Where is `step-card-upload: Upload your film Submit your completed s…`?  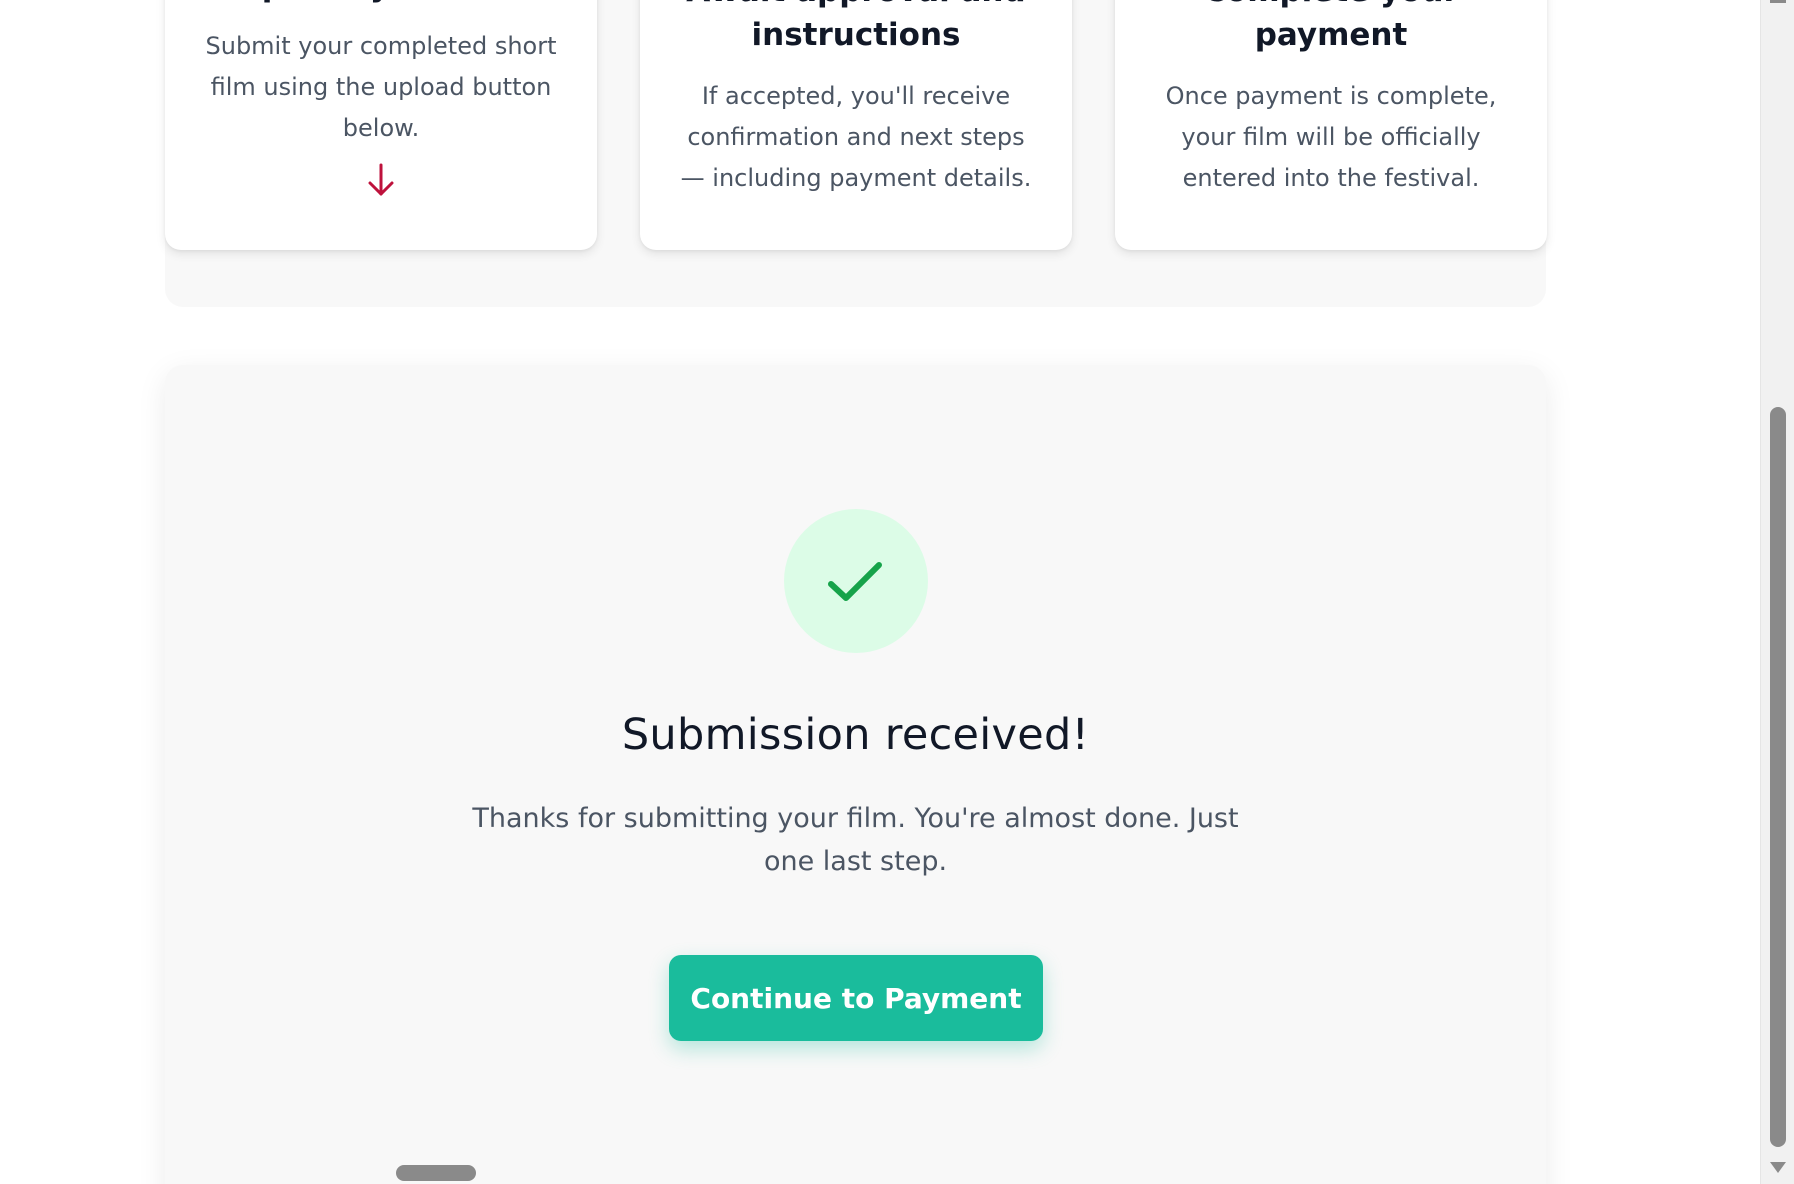
step-card-upload: Upload your film Submit your completed s… is located at coordinates (381, 125).